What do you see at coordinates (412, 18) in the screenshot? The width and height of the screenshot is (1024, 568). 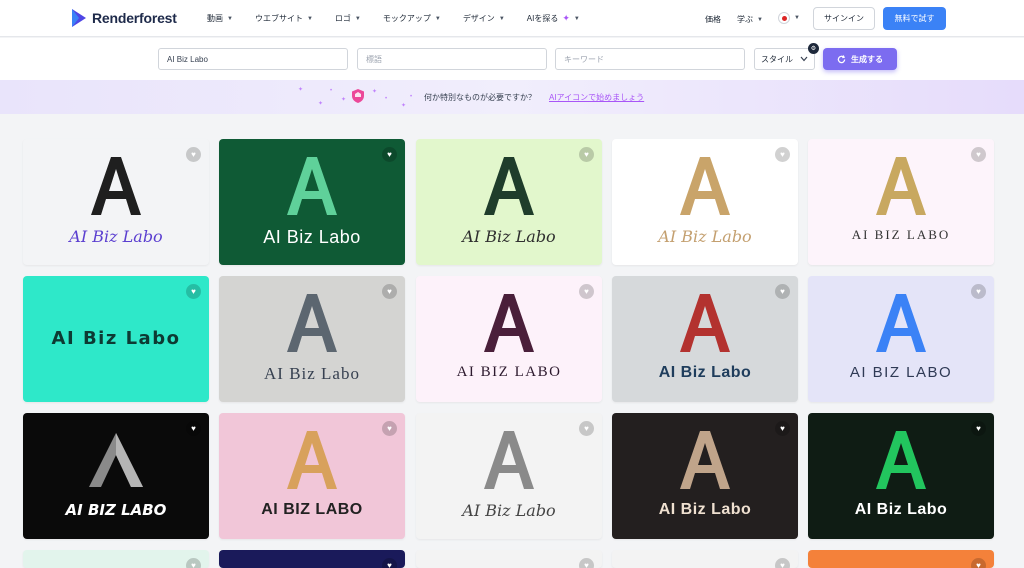 I see `nav-mockup: モックアップ ▼` at bounding box center [412, 18].